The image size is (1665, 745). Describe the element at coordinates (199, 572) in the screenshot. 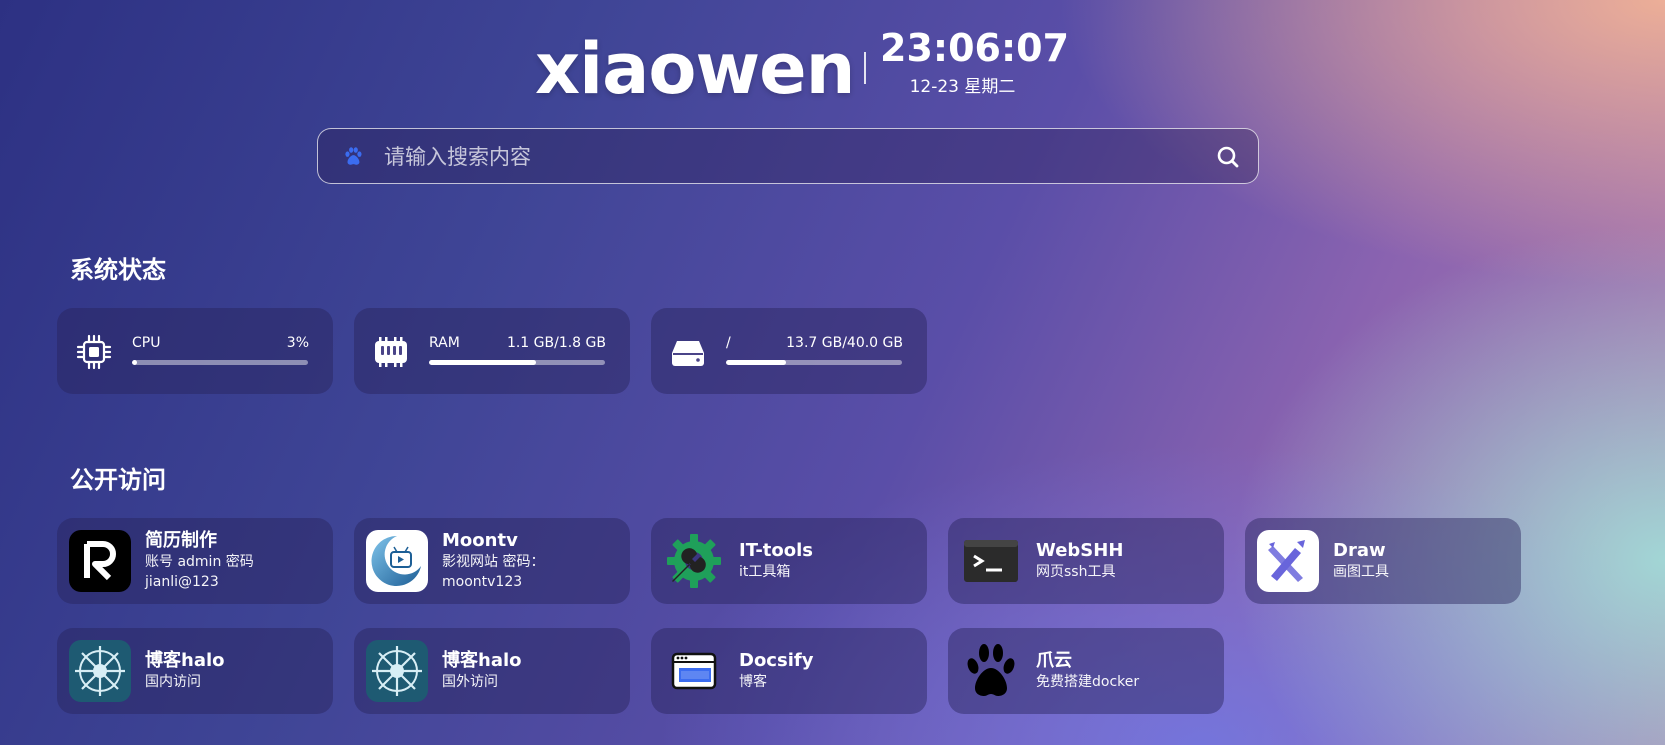

I see `app-desc: 账号 admin 密码 jianli@123` at that location.